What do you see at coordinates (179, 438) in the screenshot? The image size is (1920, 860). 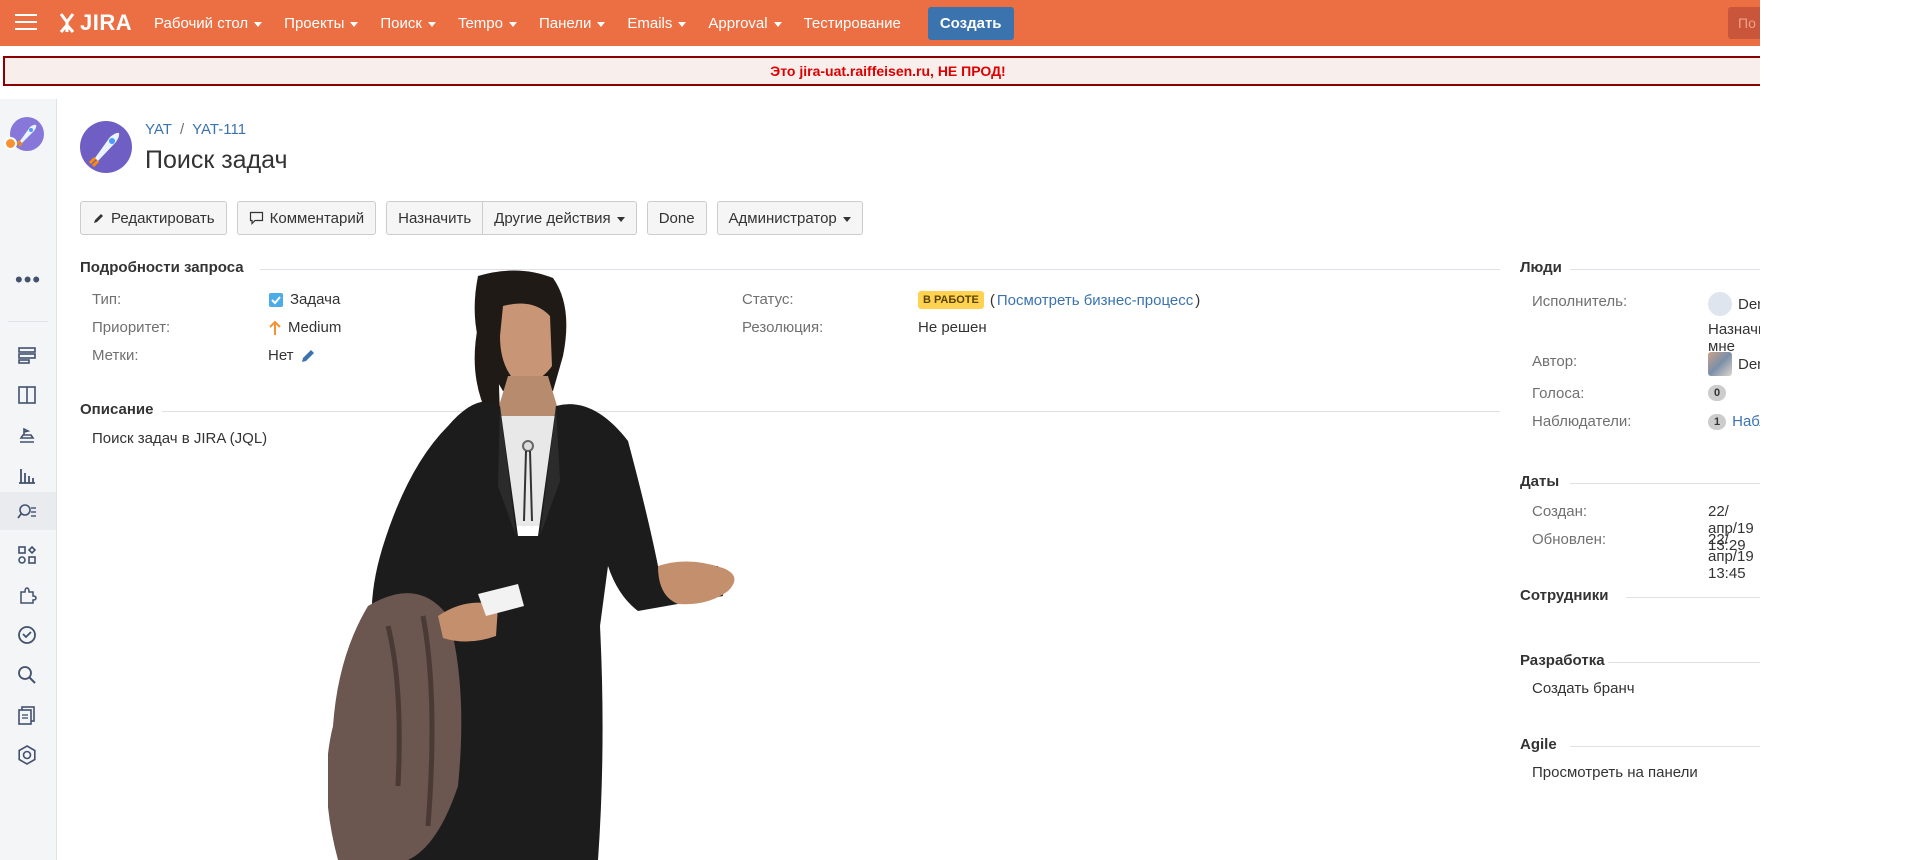 I see `description-text: Поиск задач в JIRA (JQL)` at bounding box center [179, 438].